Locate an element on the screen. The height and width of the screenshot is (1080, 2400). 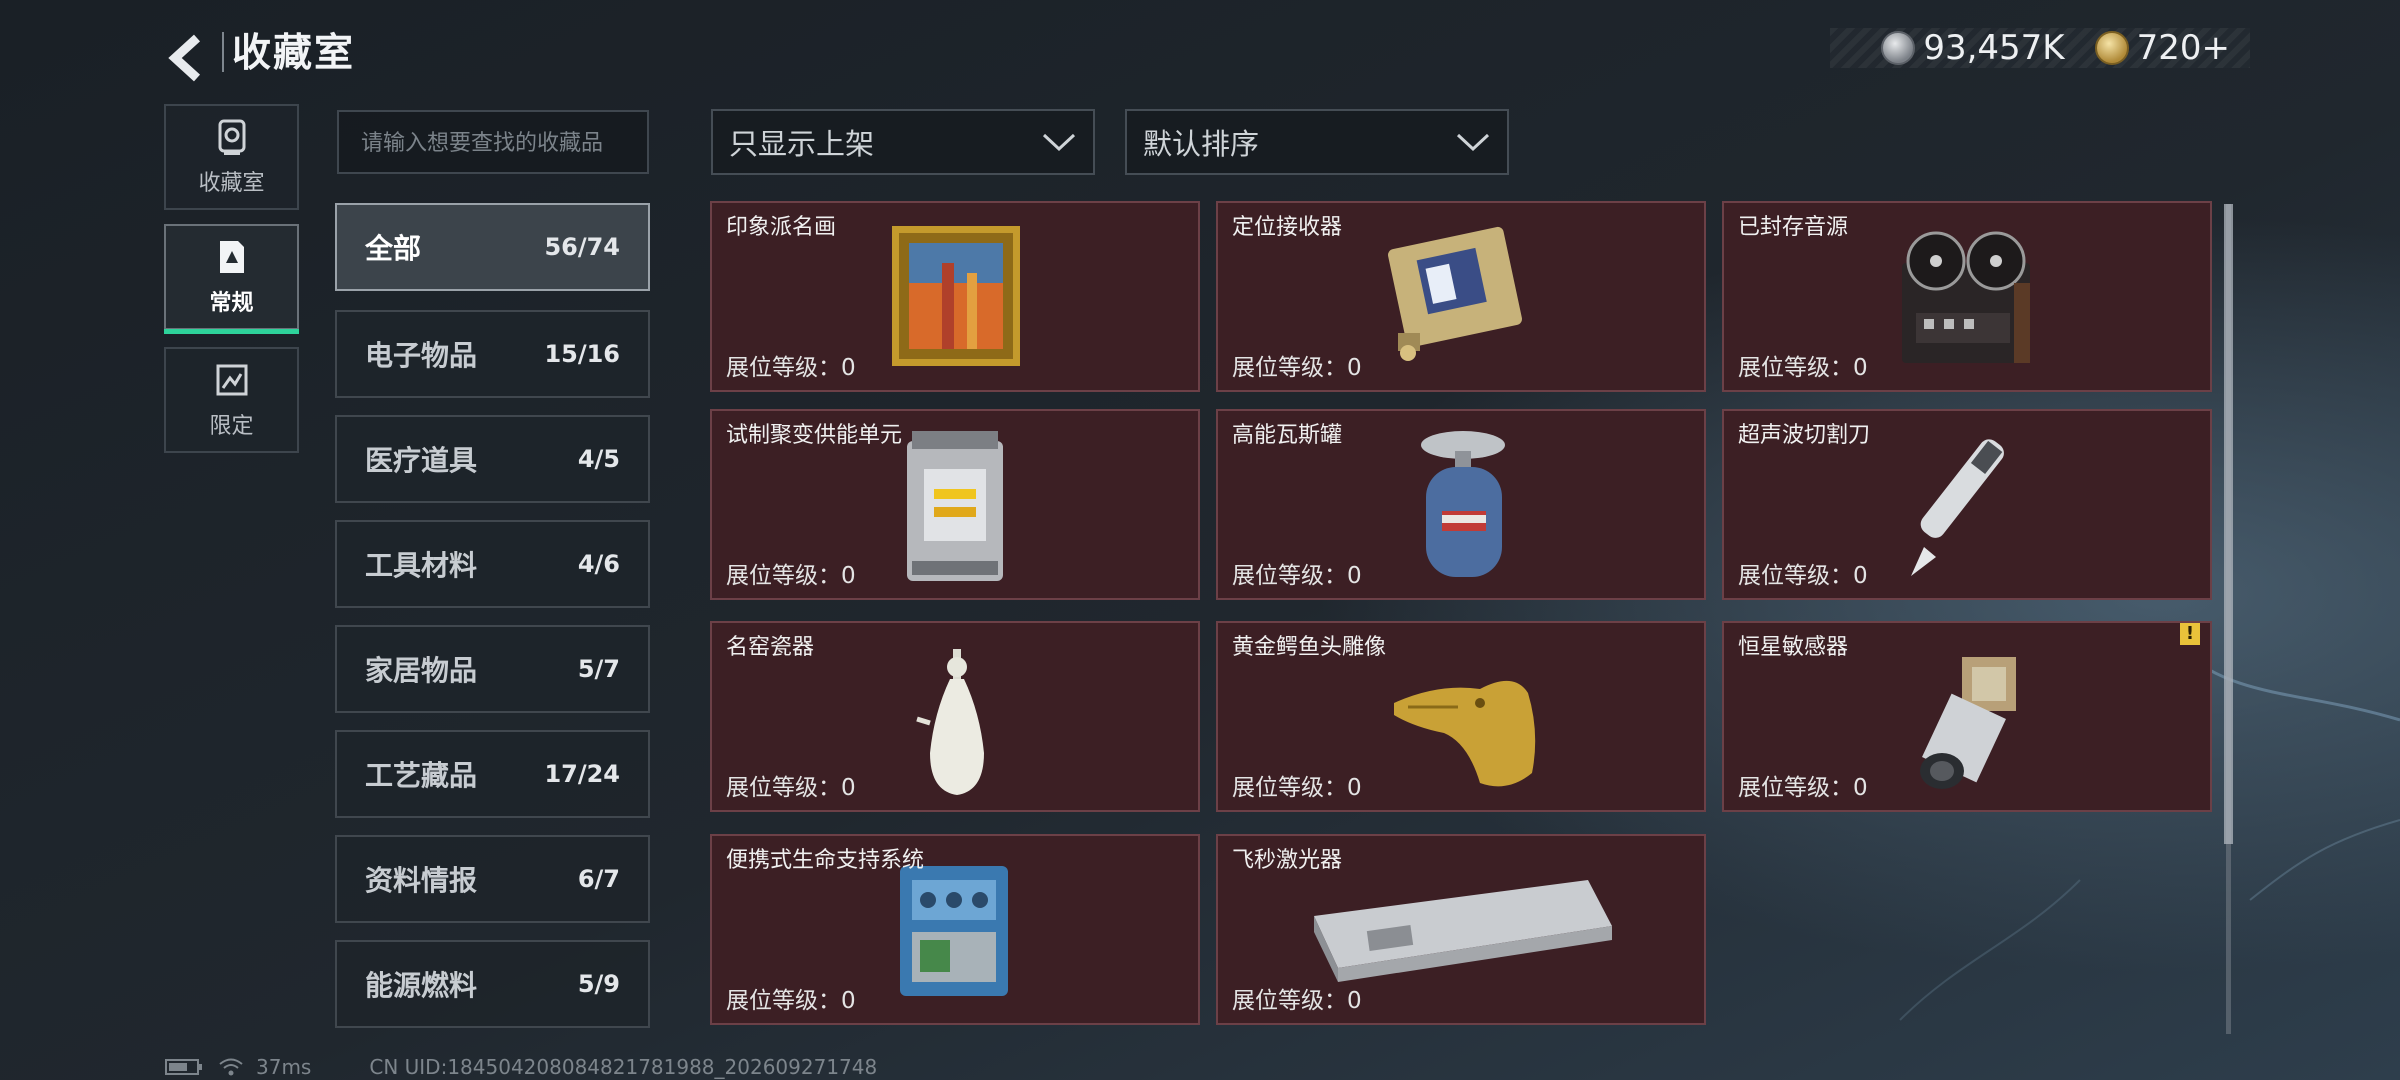
category-household: 家居物品 5/7 is located at coordinates (492, 669).